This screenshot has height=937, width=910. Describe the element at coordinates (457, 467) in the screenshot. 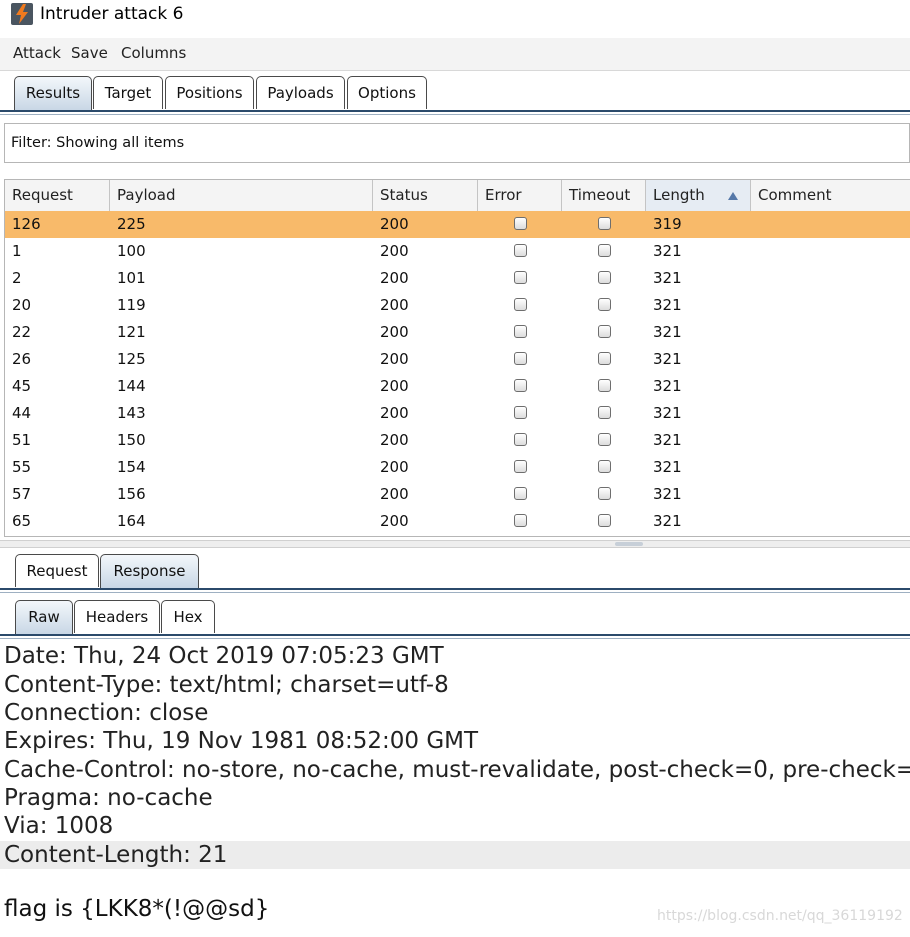

I see `table-row: 55 154 200 321` at that location.